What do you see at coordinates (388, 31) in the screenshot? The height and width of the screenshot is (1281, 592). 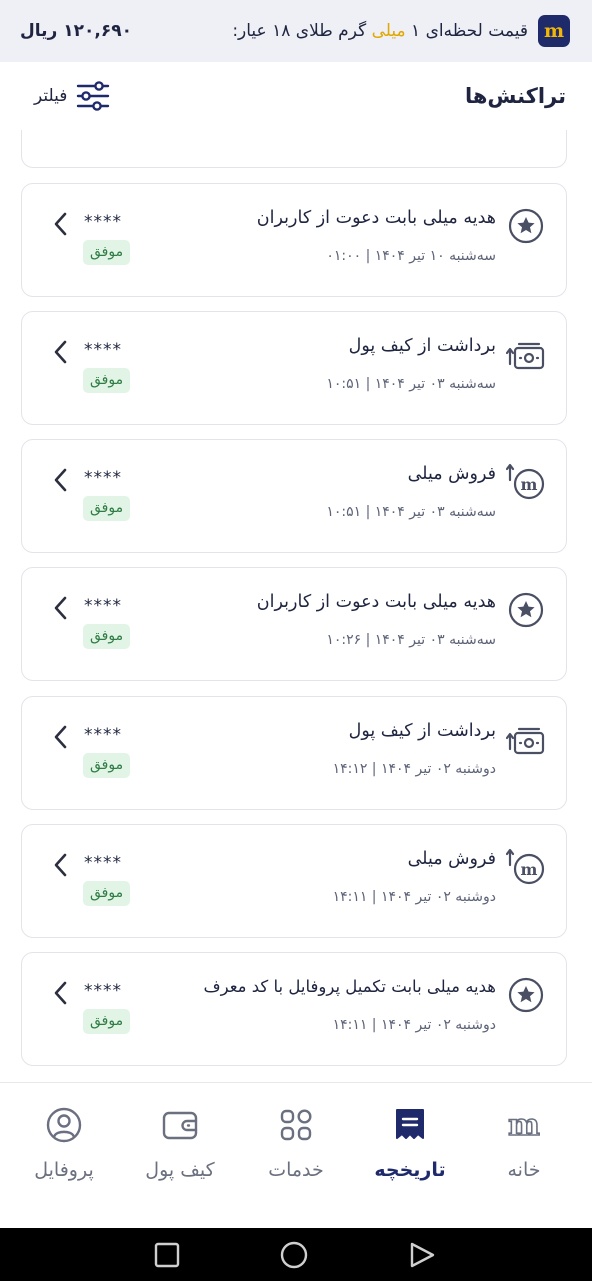 I see `meli-highlight: میلی` at bounding box center [388, 31].